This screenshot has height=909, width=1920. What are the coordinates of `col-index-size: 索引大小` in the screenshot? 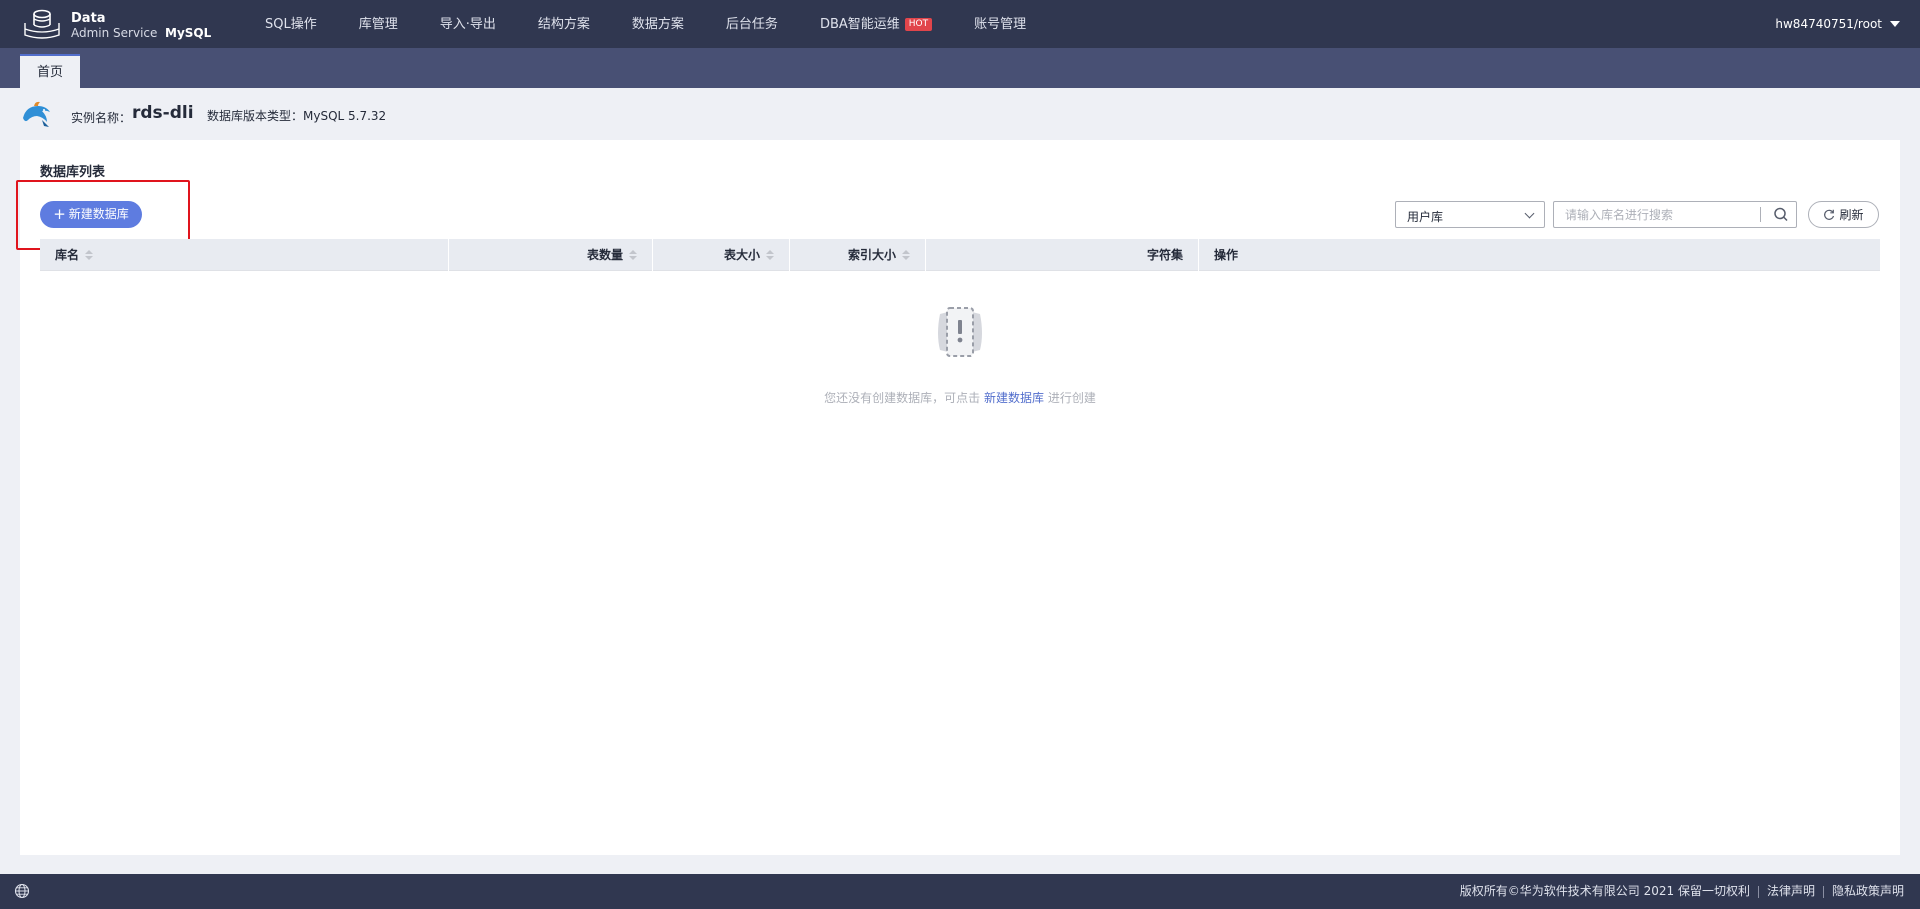 It's located at (857, 255).